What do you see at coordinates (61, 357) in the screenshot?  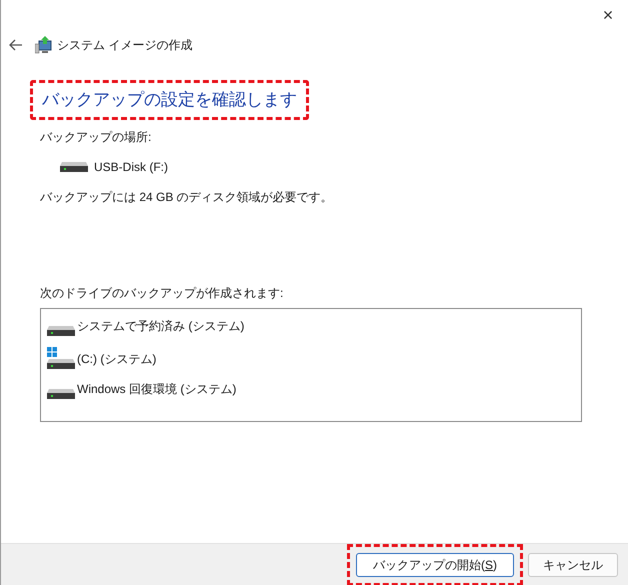 I see `system-drive-icon` at bounding box center [61, 357].